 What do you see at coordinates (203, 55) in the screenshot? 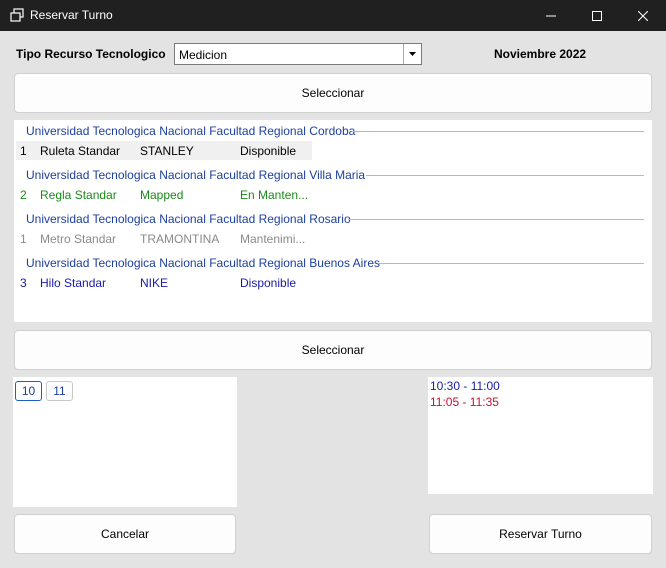
I see `tipo-recurso-value: Medicion` at bounding box center [203, 55].